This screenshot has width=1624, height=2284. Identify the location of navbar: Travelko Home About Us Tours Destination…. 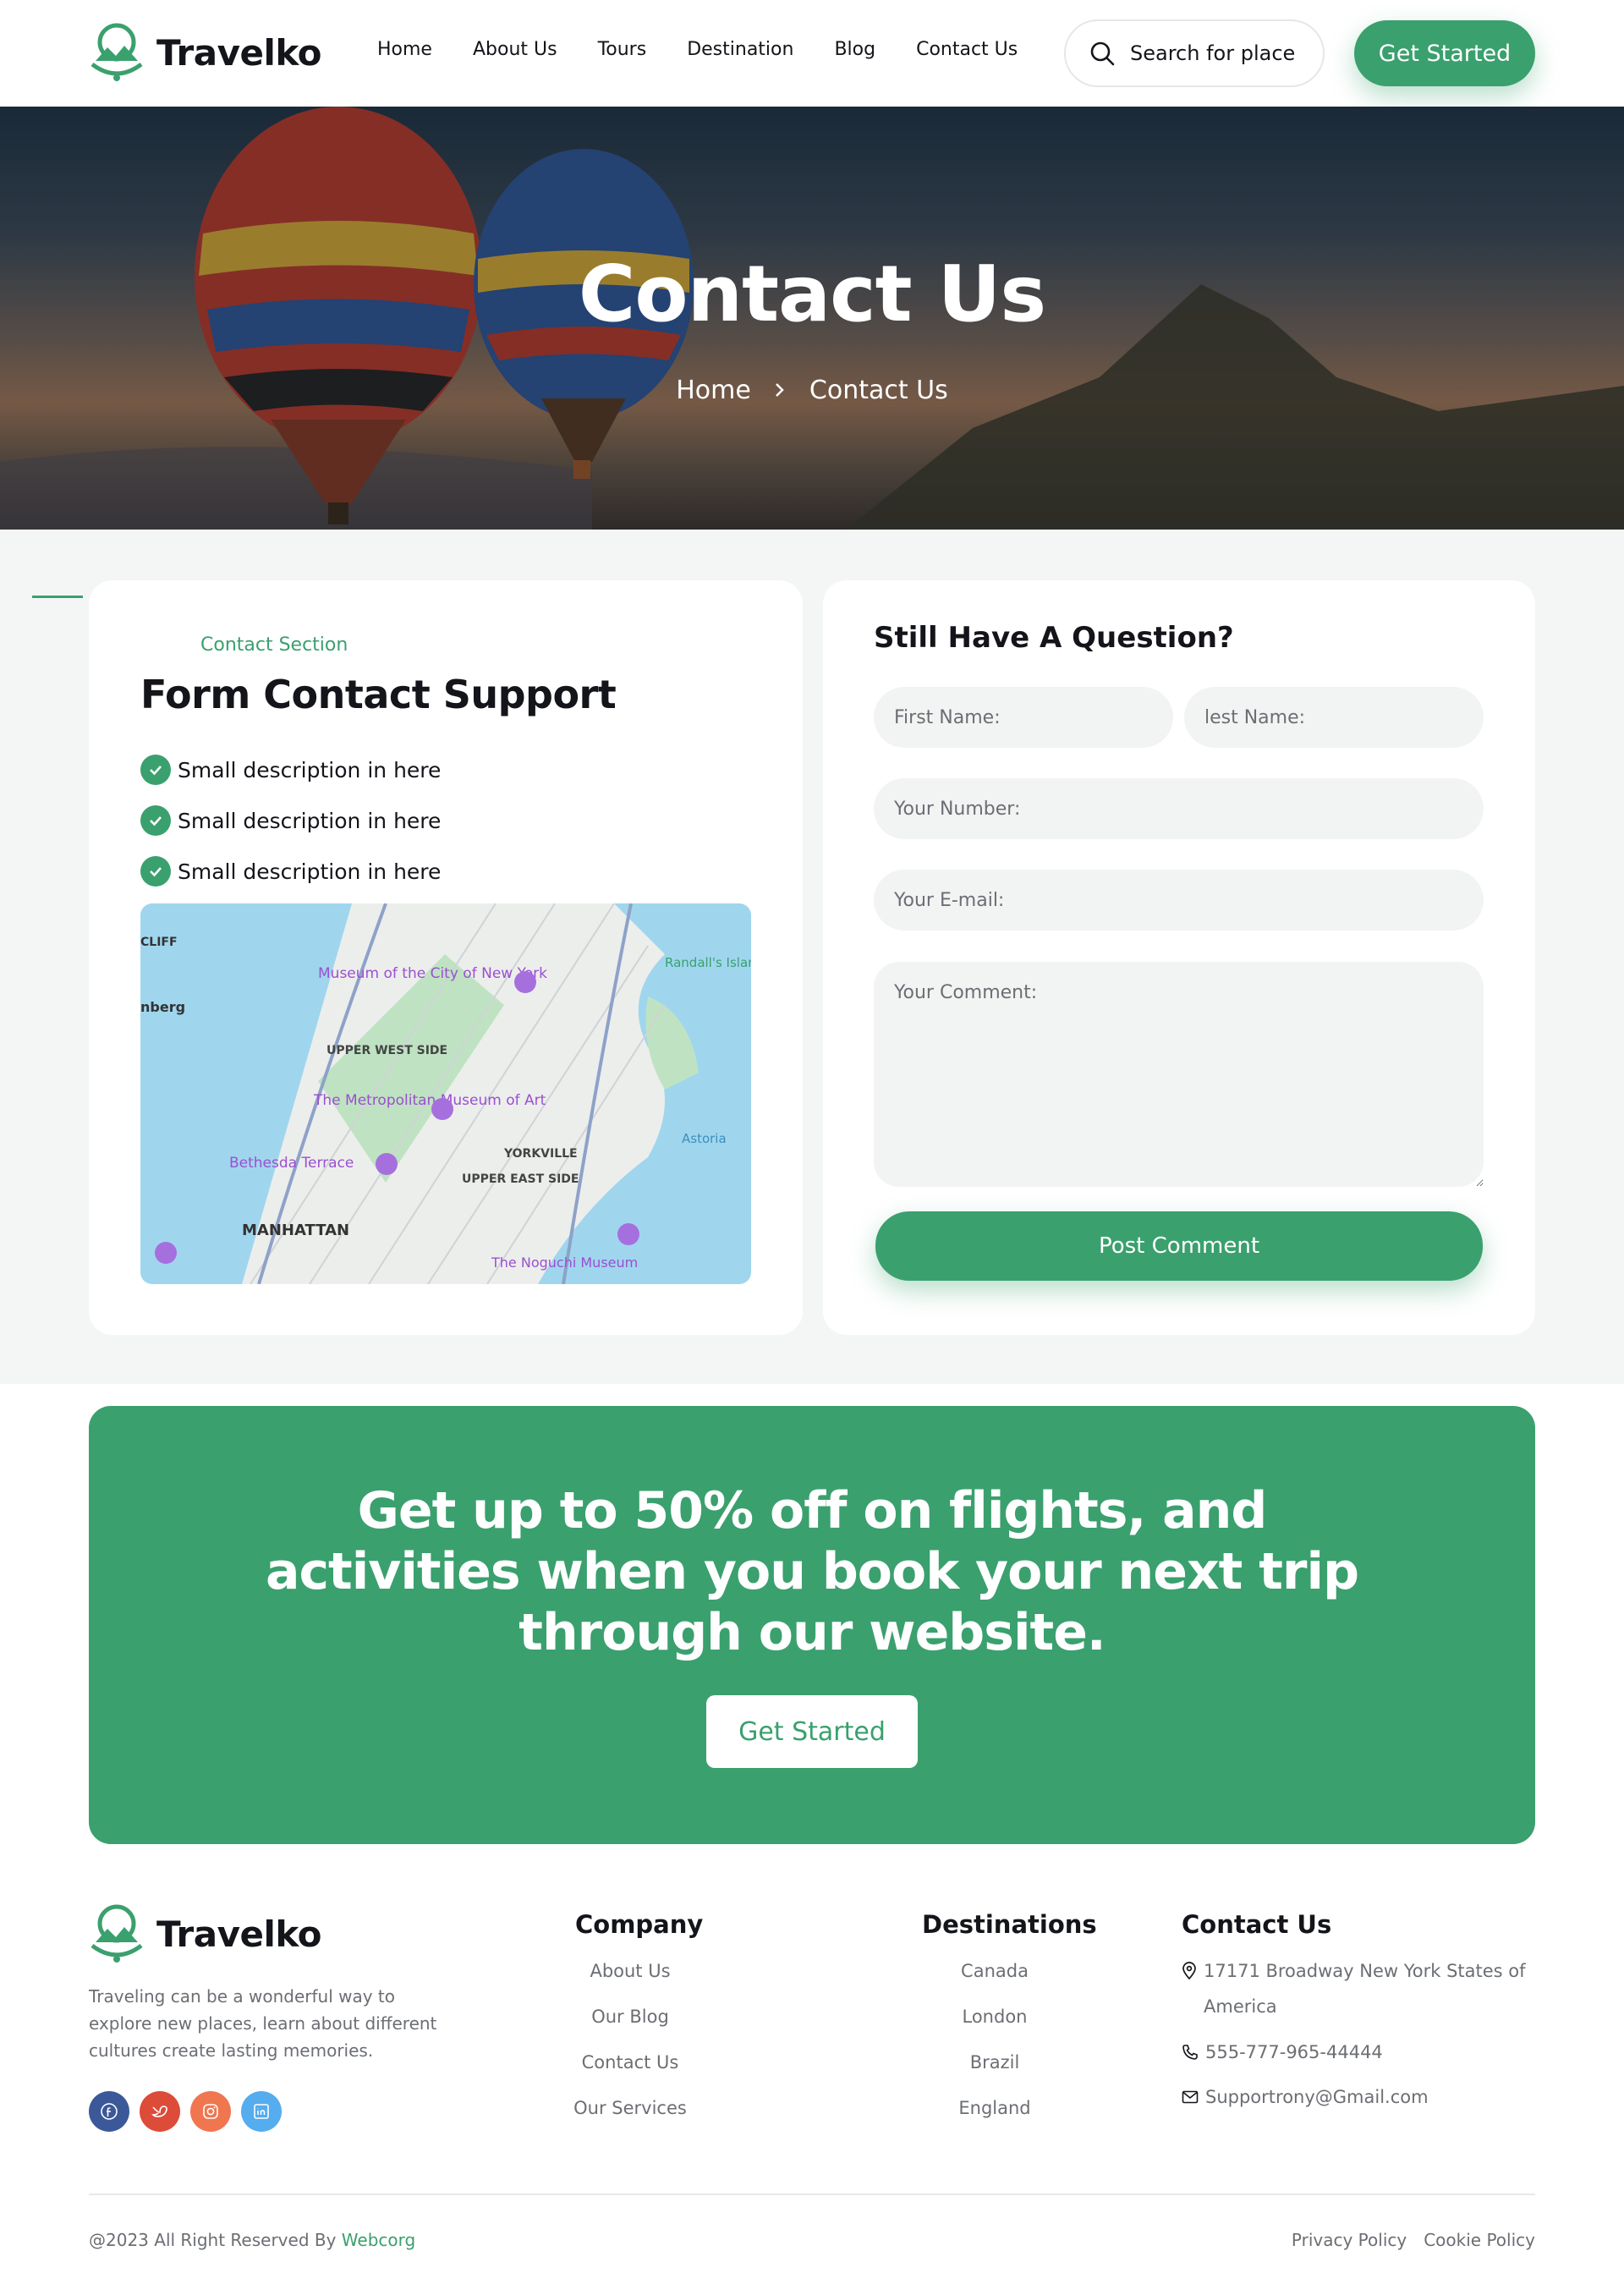
(812, 54).